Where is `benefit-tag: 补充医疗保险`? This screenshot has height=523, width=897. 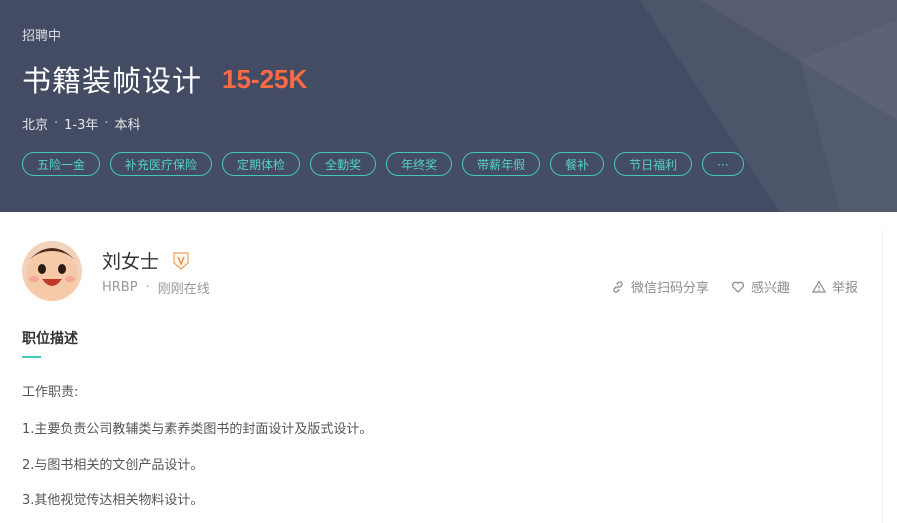 benefit-tag: 补充医疗保险 is located at coordinates (161, 164).